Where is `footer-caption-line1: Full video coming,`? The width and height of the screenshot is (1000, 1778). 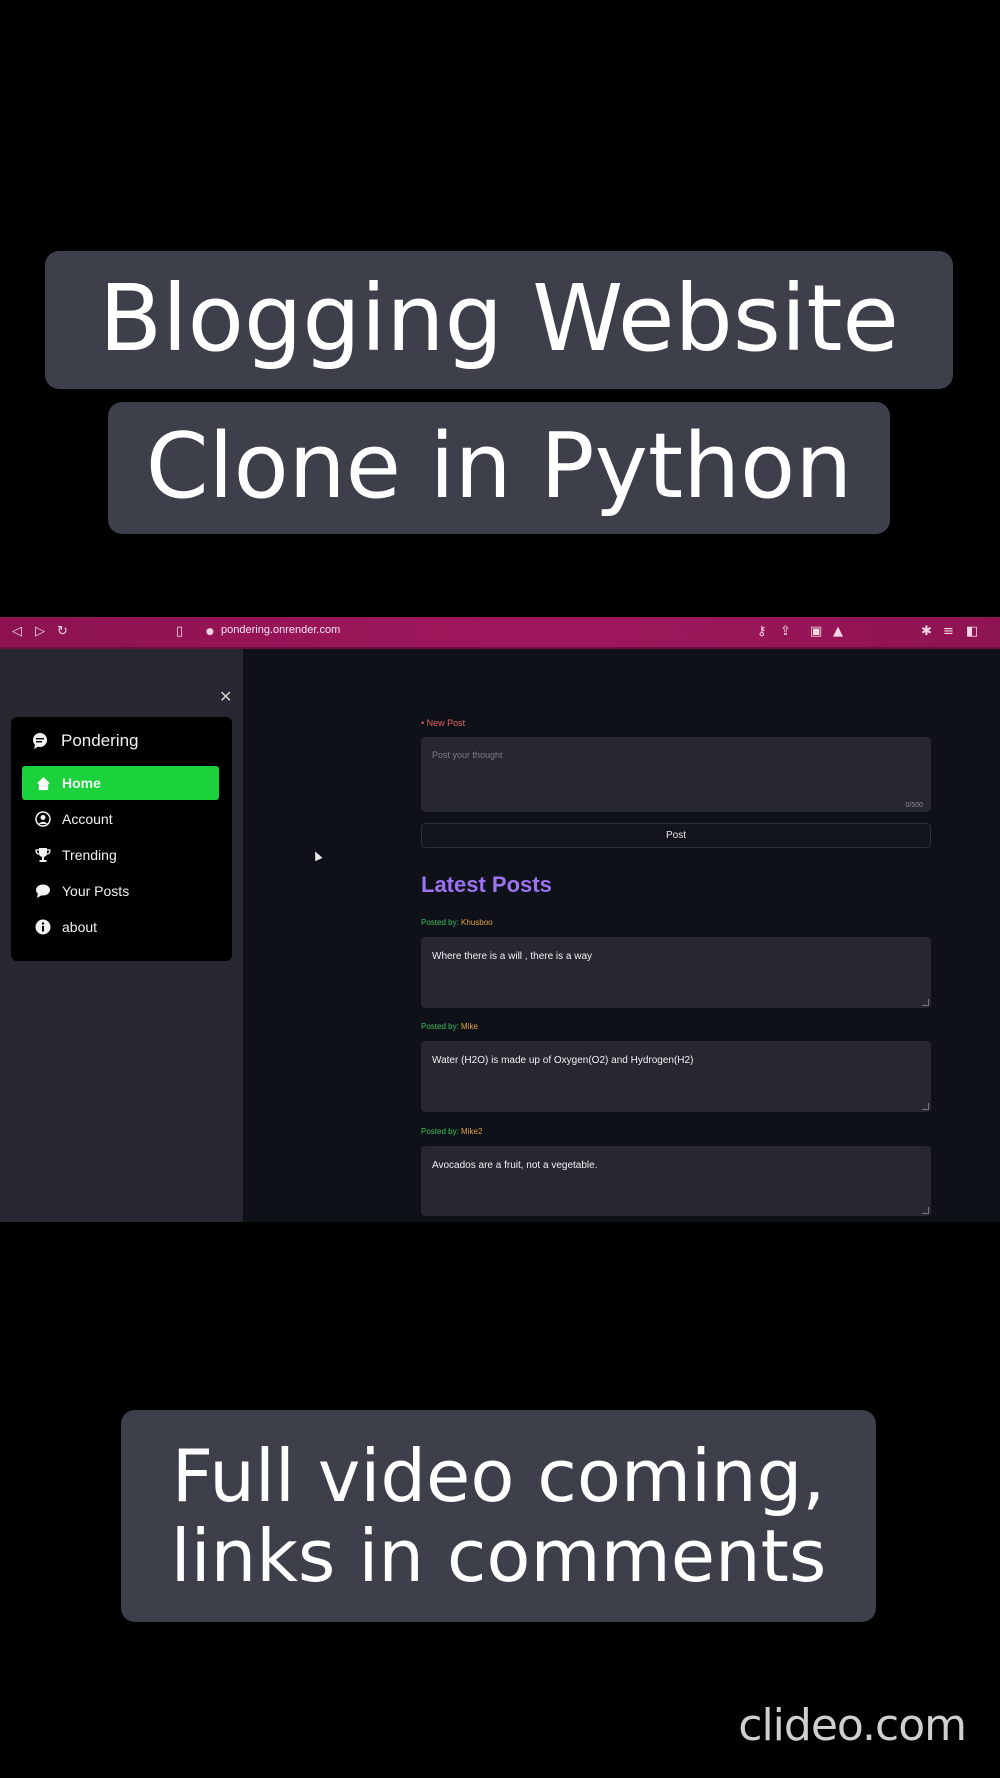
footer-caption-line1: Full video coming, is located at coordinates (498, 1476).